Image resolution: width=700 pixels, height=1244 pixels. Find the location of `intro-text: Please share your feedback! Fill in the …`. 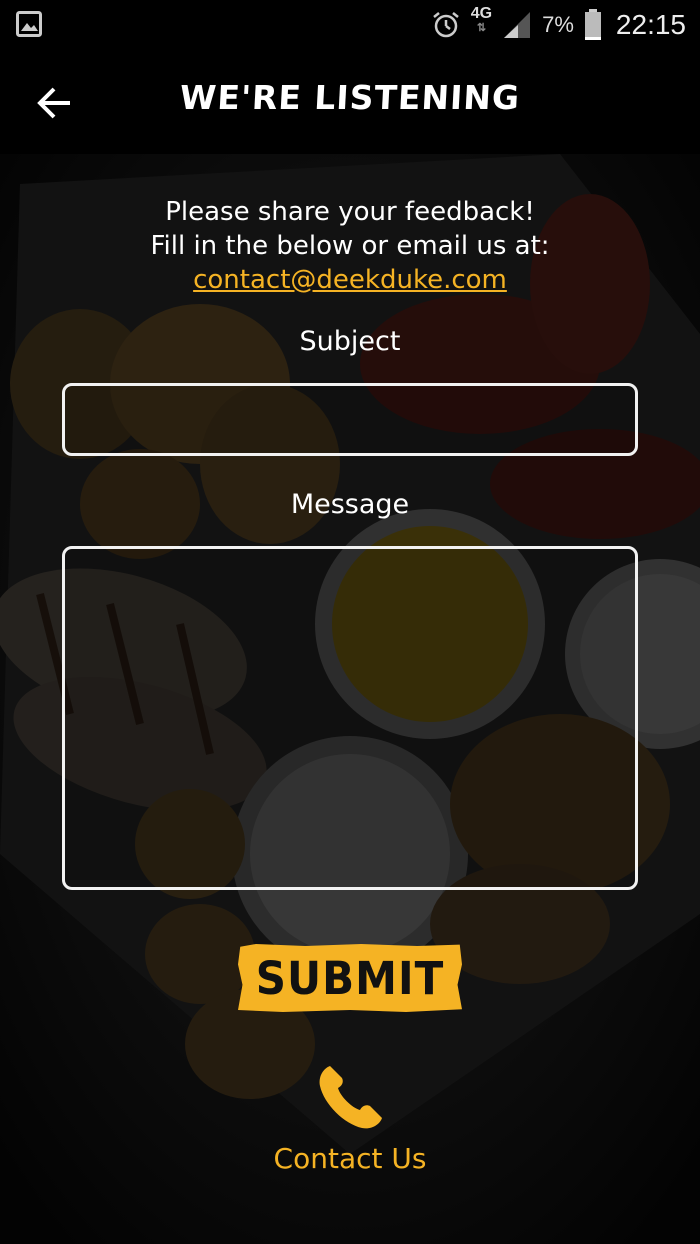

intro-text: Please share your feedback! Fill in the … is located at coordinates (350, 246).